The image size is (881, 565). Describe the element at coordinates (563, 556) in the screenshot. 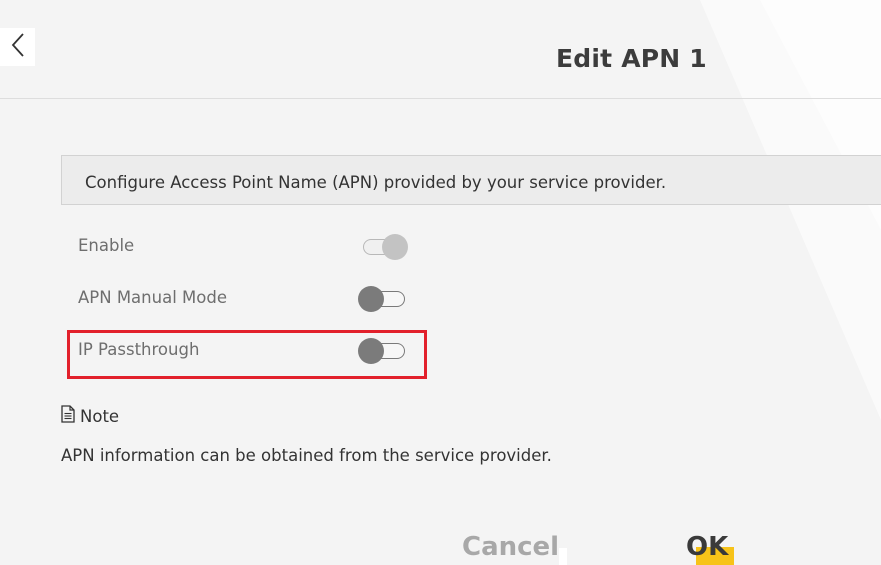

I see `cancel-button-mask` at that location.